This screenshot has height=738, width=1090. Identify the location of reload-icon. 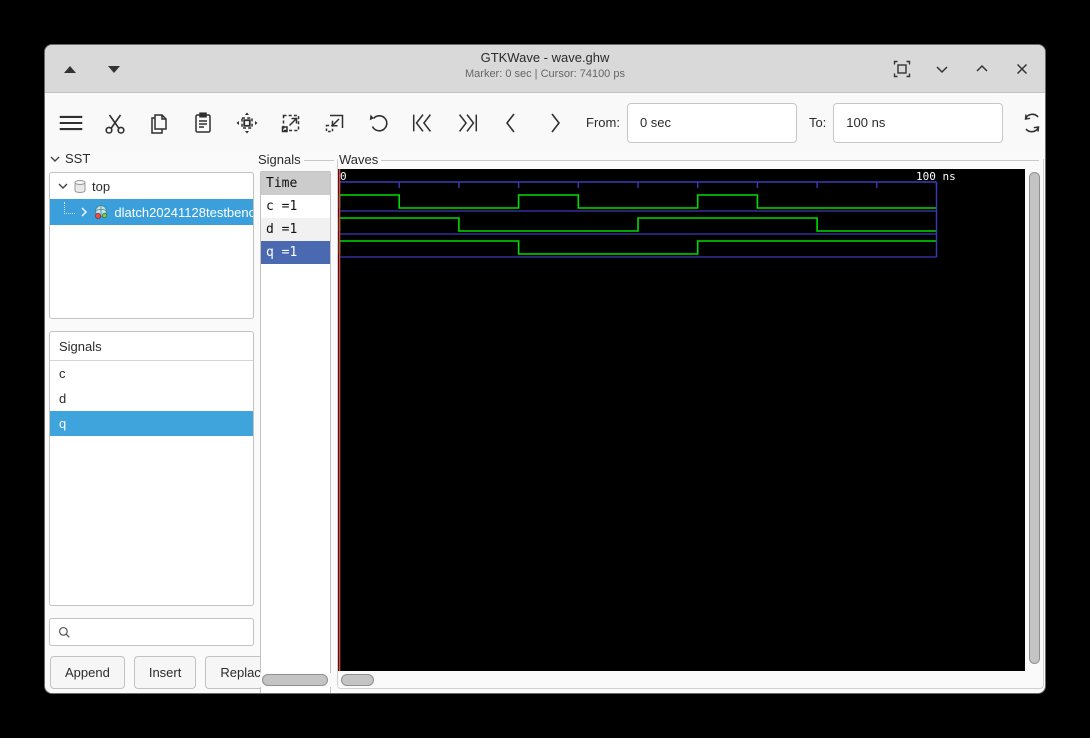
(1032, 122).